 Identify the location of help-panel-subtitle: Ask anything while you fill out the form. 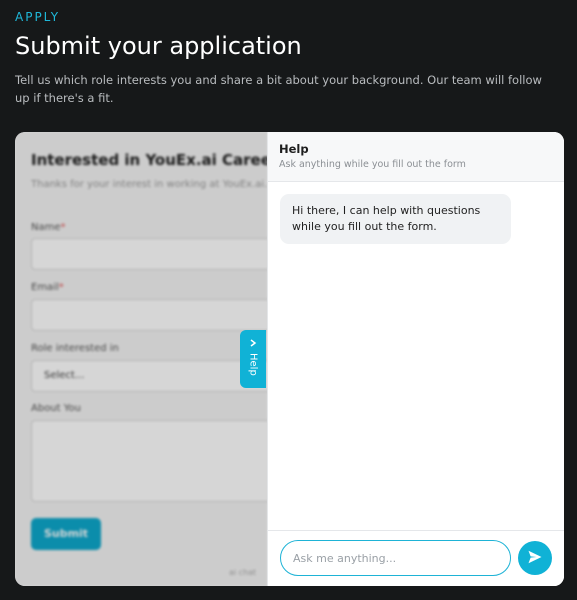
(372, 164).